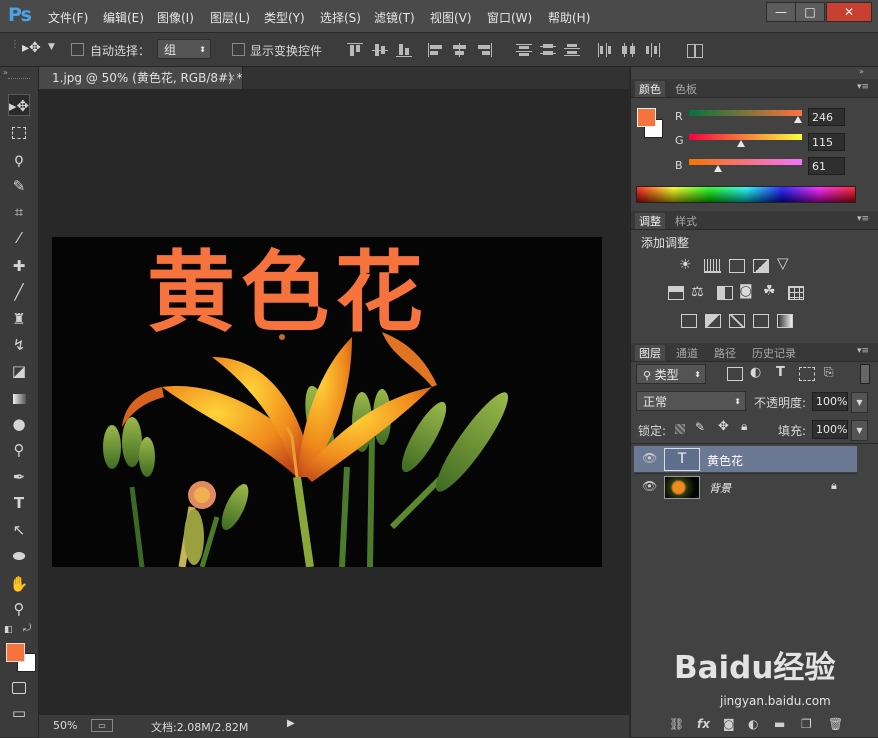  What do you see at coordinates (230, 17) in the screenshot?
I see `menu-layer: 图层(L)` at bounding box center [230, 17].